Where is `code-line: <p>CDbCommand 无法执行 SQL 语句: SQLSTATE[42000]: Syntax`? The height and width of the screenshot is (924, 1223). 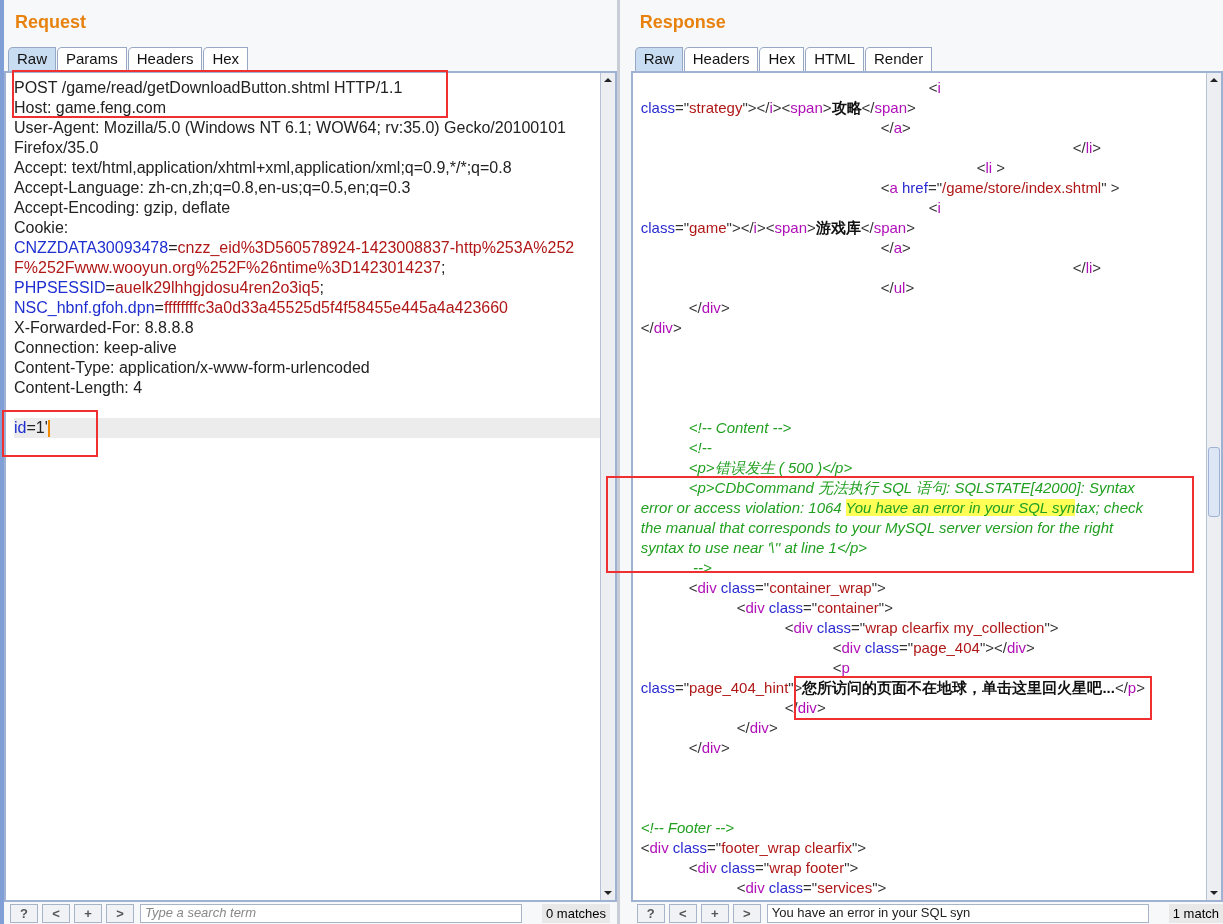 code-line: <p>CDbCommand 无法执行 SQL 语句: SQLSTATE[42000]: Syntax is located at coordinates (911, 488).